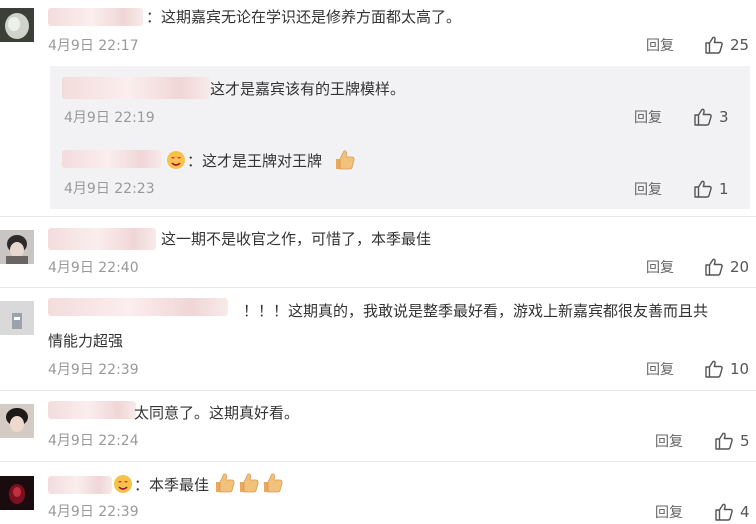 The width and height of the screenshot is (756, 524). I want to click on comment-text: ：这期嘉宾无论在学识还是修养方面都太高了。, so click(304, 17).